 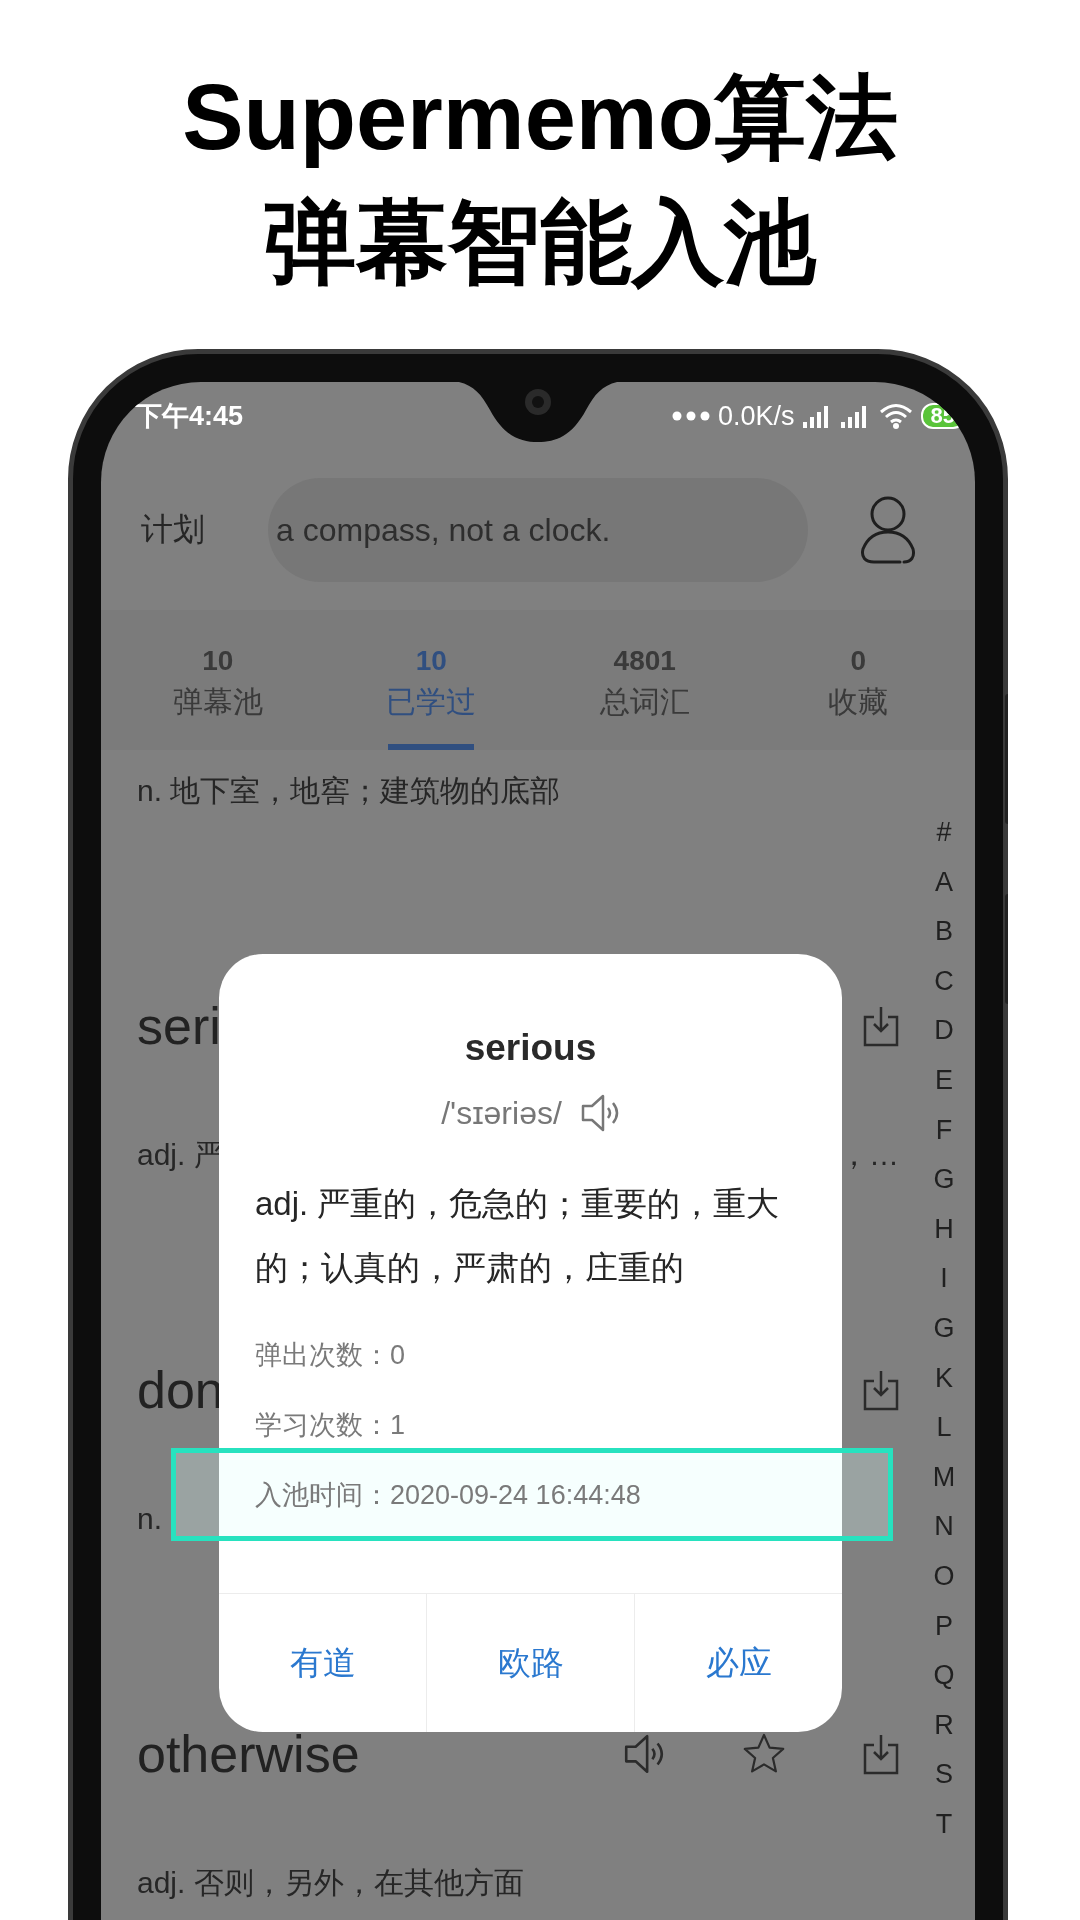 I want to click on index-letter: L, so click(x=944, y=1428).